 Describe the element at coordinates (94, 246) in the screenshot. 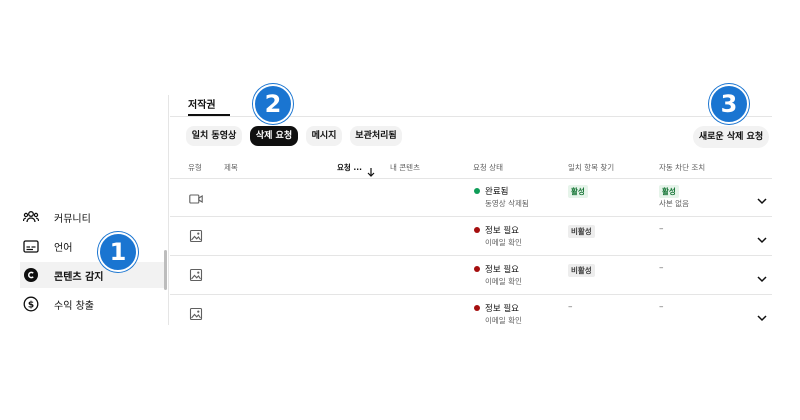

I see `sidebar-item-language: 언어` at that location.